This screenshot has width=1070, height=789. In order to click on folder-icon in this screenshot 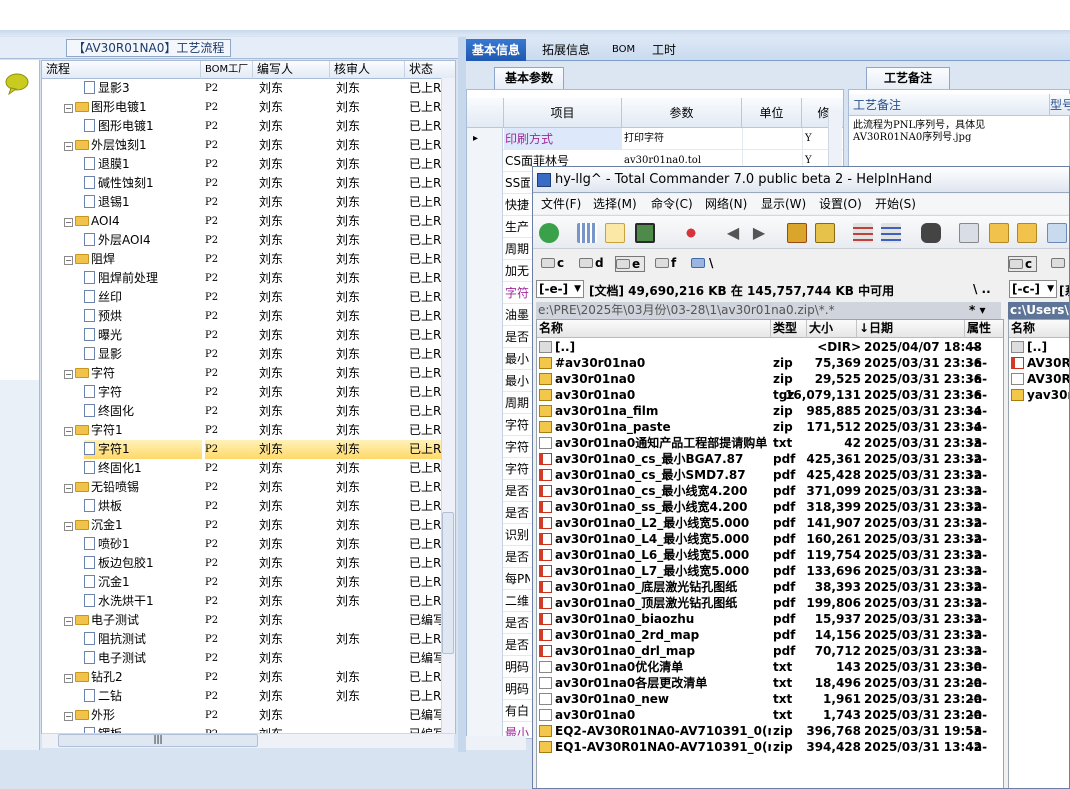, I will do `click(999, 233)`.